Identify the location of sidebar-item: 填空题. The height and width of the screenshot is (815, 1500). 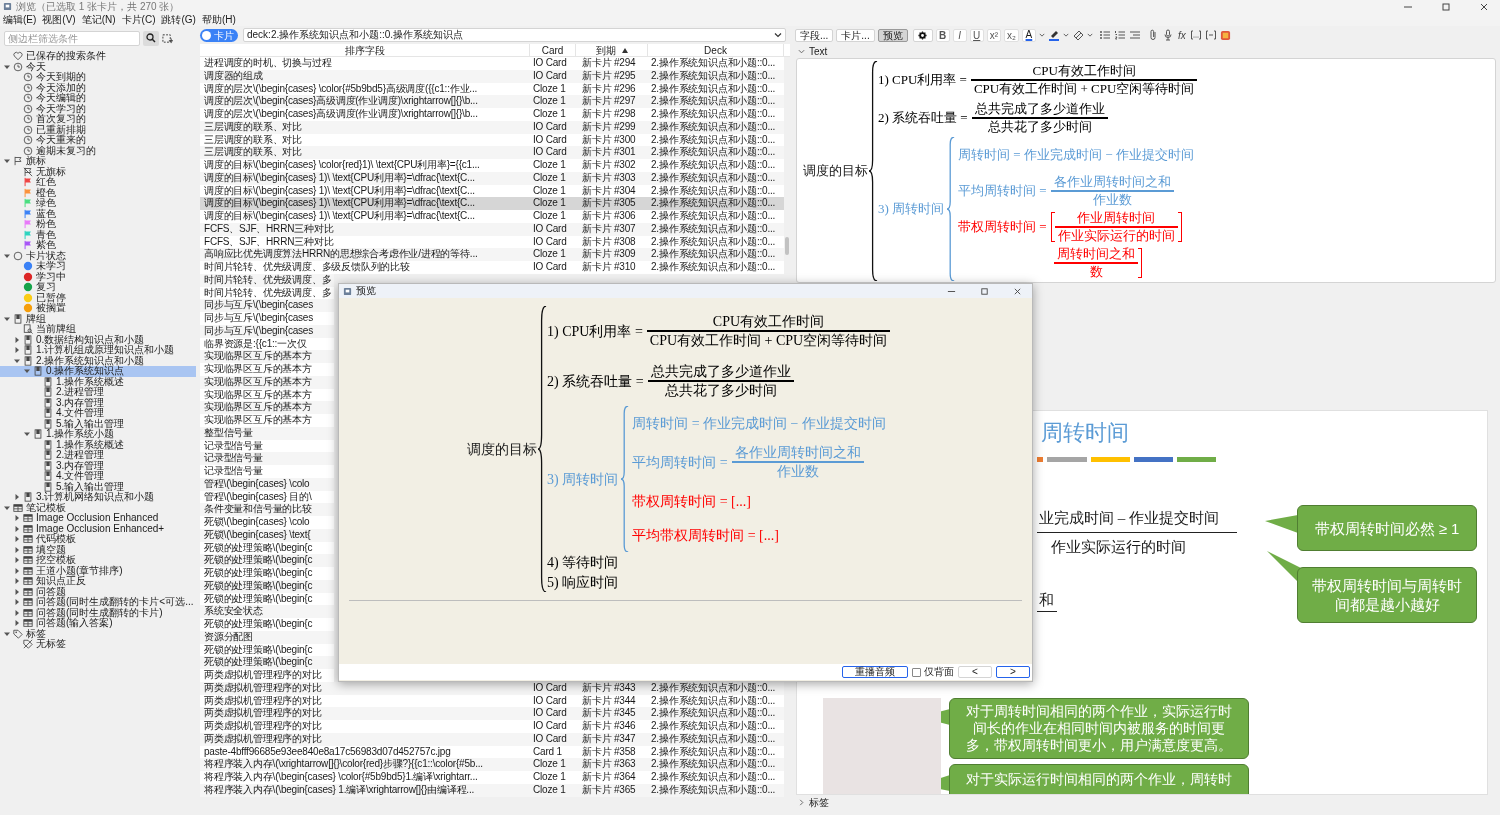
(98, 549).